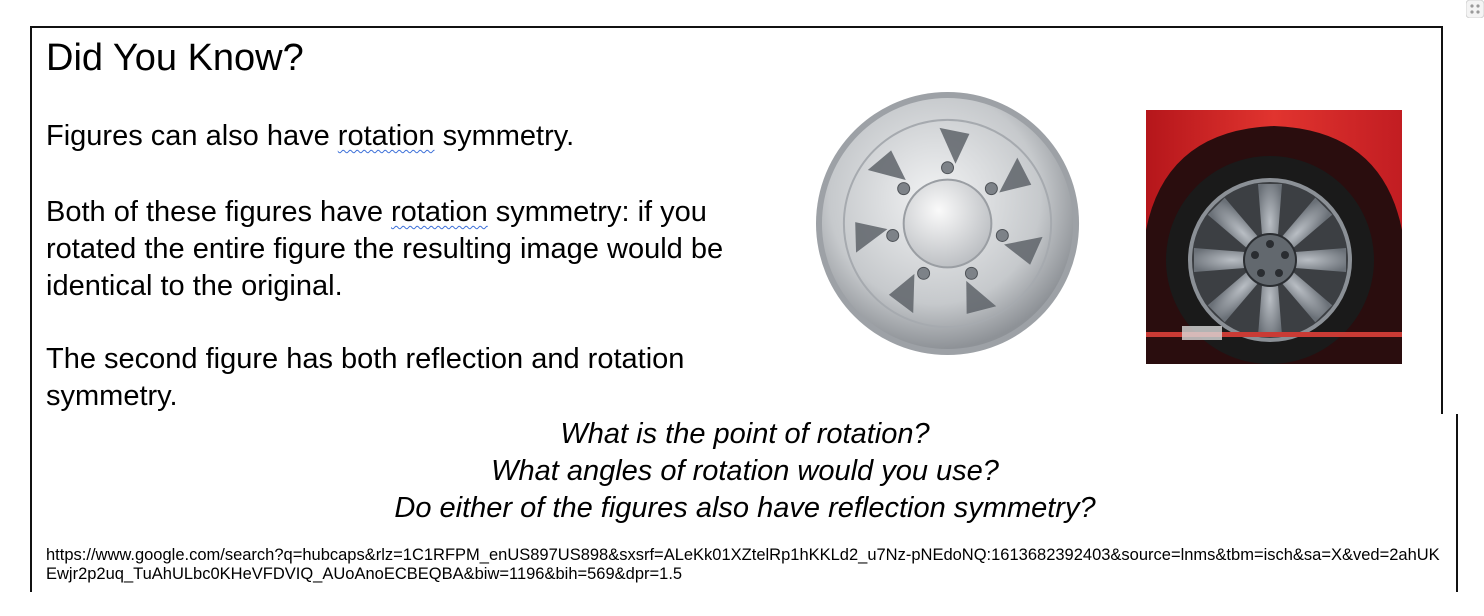  I want to click on car-wheel-image, so click(1274, 237).